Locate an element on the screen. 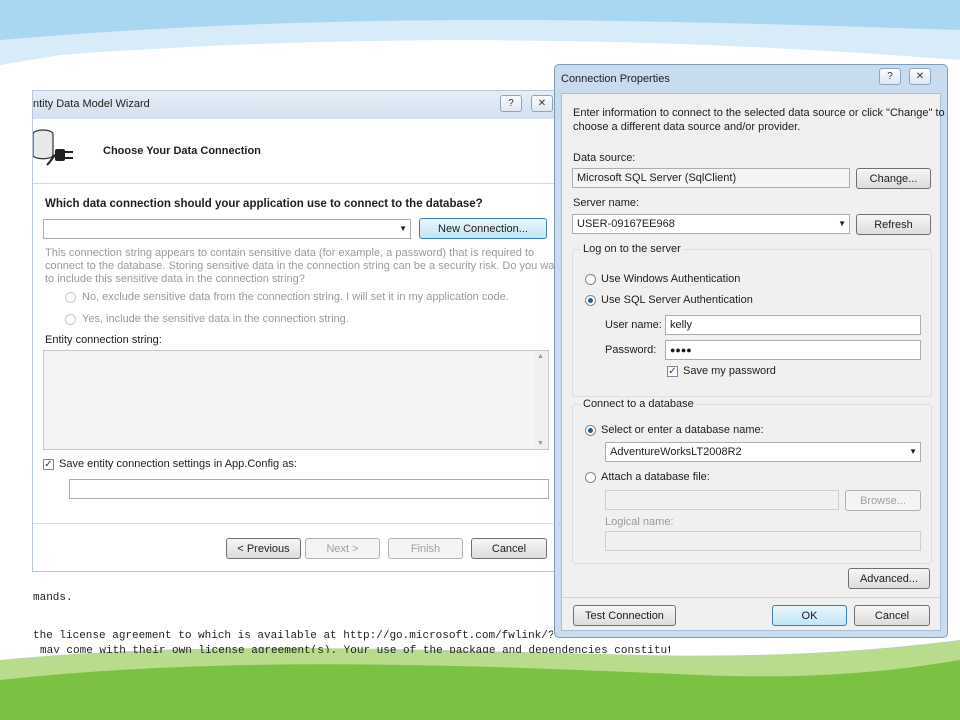  refresh-button: Refresh is located at coordinates (893, 224).